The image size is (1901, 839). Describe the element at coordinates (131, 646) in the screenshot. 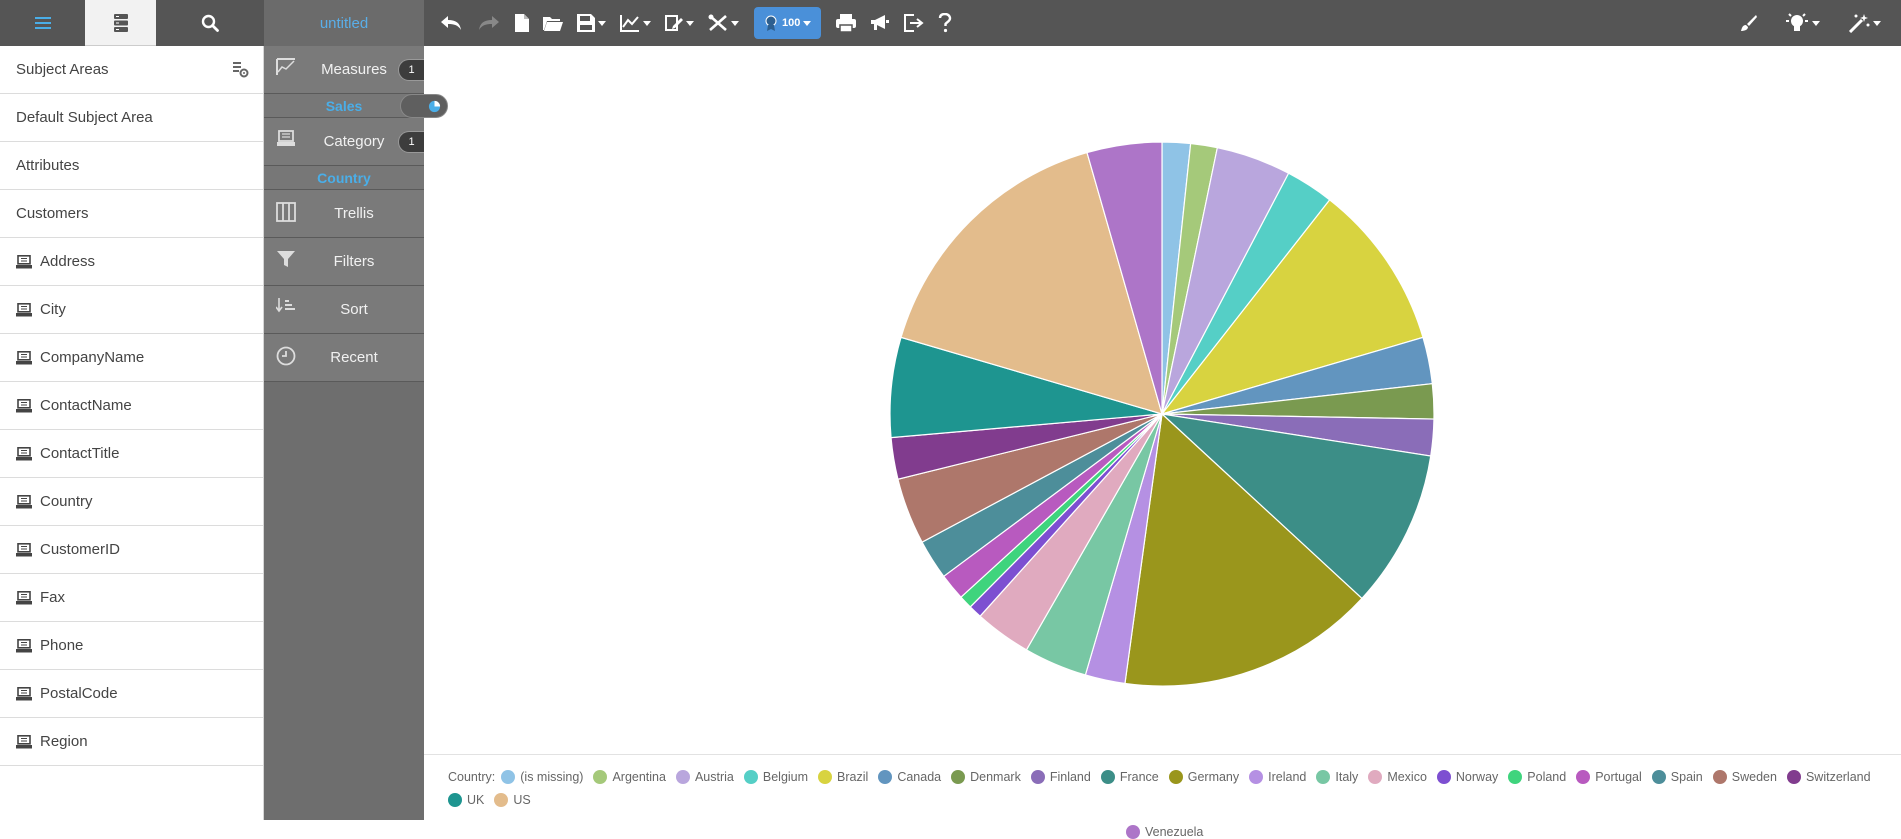

I see `sidebar-item: Phone` at that location.